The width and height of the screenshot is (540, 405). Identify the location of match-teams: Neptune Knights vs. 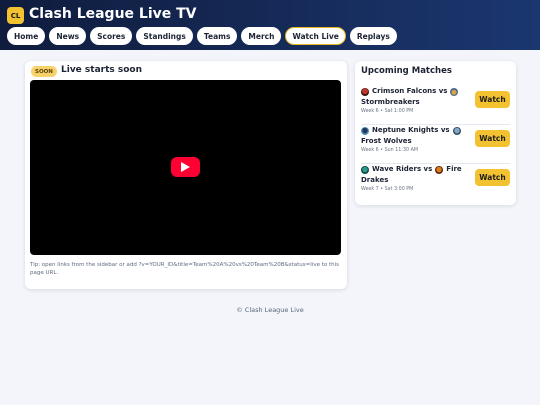
(411, 130).